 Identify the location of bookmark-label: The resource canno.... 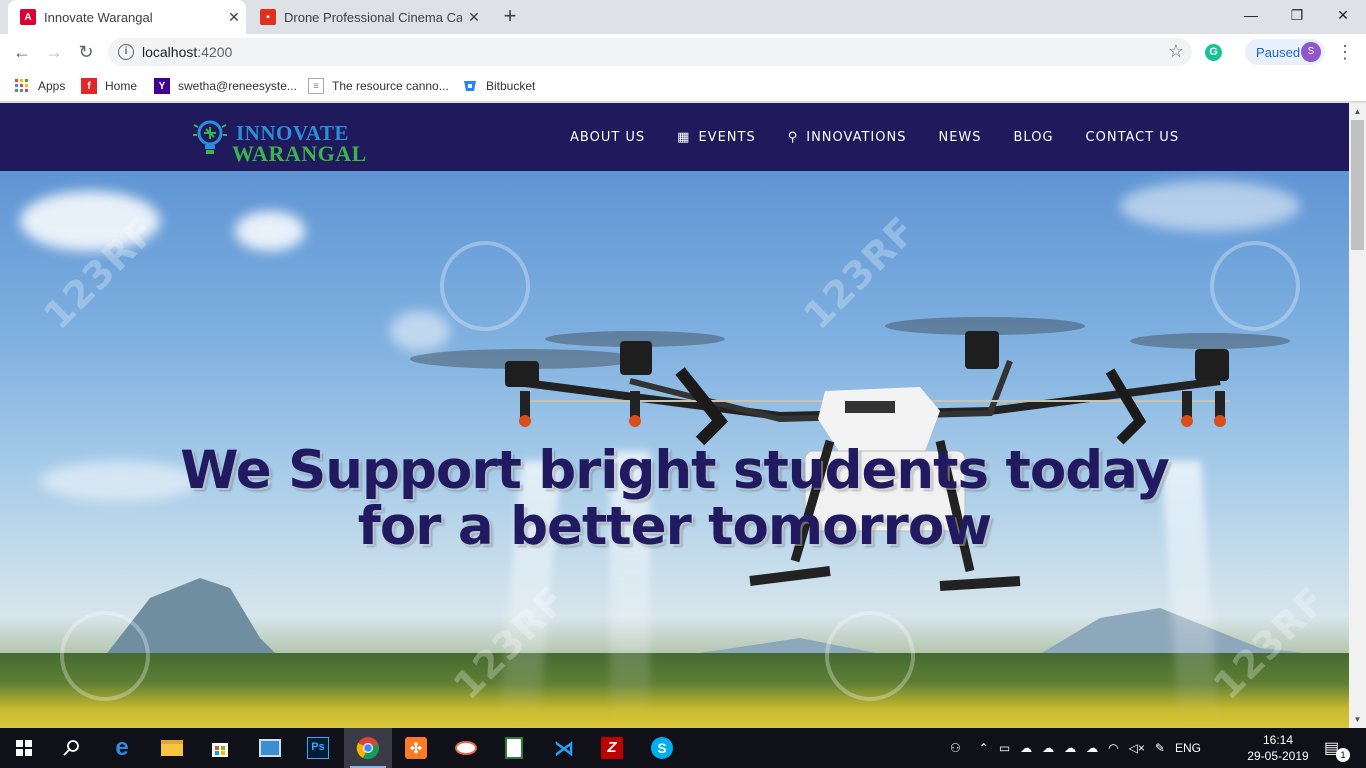
(390, 86).